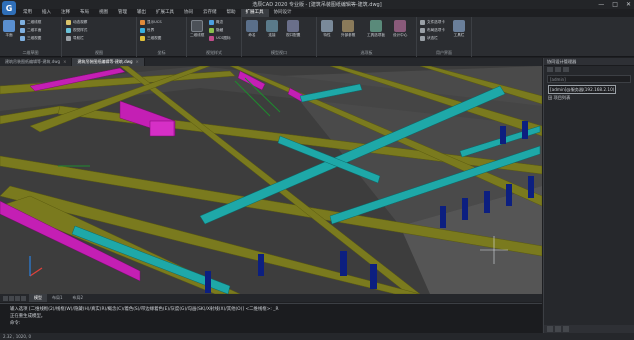 The image size is (634, 340). Describe the element at coordinates (188, 13) in the screenshot. I see `menu-item: 协同` at that location.